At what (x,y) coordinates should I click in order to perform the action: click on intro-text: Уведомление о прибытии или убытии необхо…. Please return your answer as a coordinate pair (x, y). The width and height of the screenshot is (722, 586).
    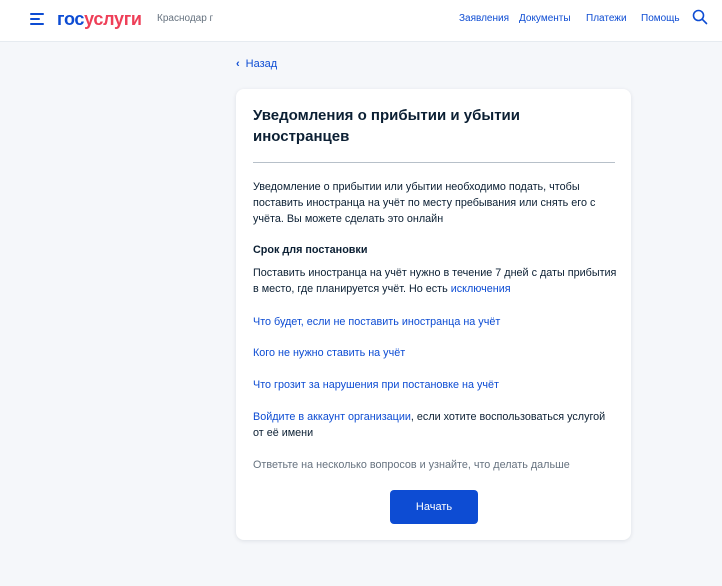
    Looking at the image, I should click on (424, 203).